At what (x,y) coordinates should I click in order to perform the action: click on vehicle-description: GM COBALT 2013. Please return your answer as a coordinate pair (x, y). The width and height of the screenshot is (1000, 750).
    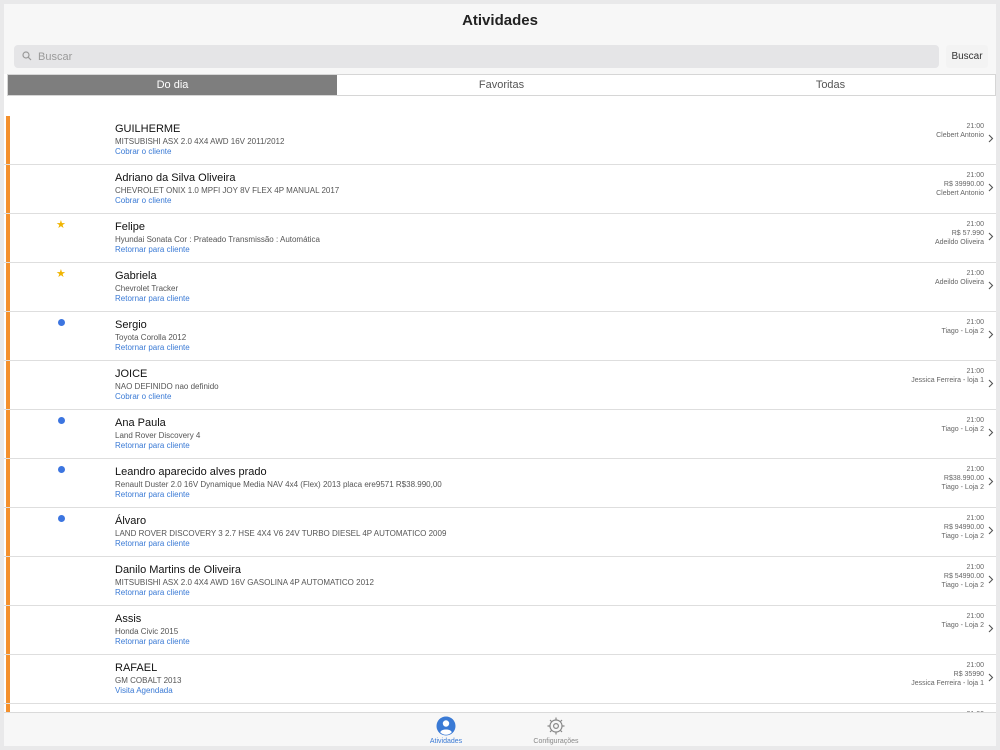
    Looking at the image, I should click on (148, 680).